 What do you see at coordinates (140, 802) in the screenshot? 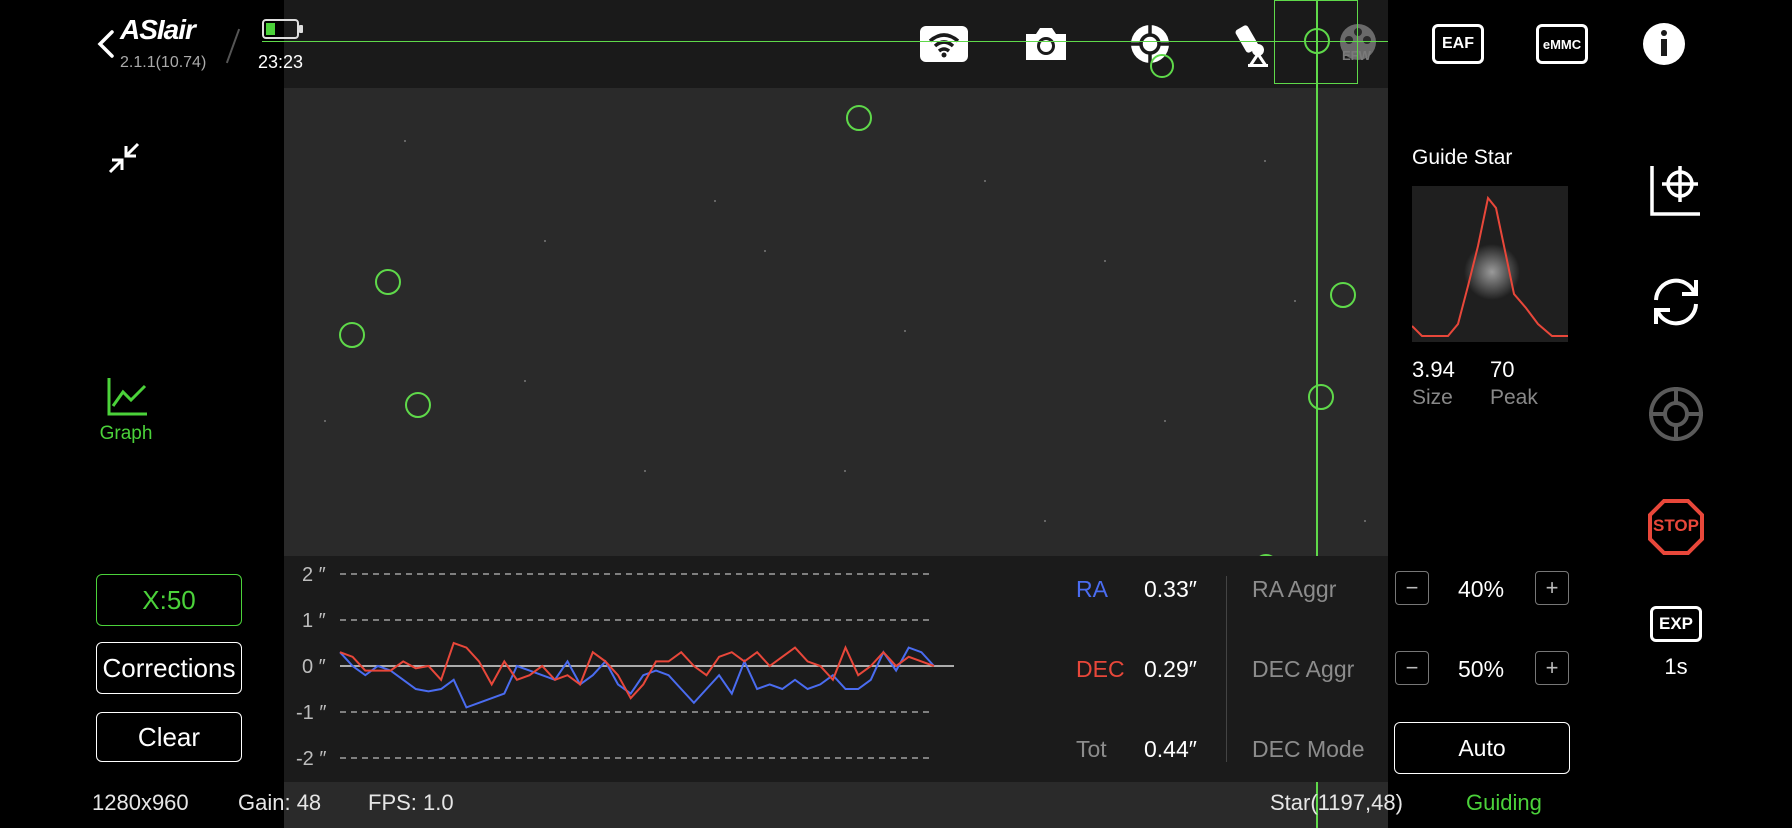
I see `resolution: 1280x960` at bounding box center [140, 802].